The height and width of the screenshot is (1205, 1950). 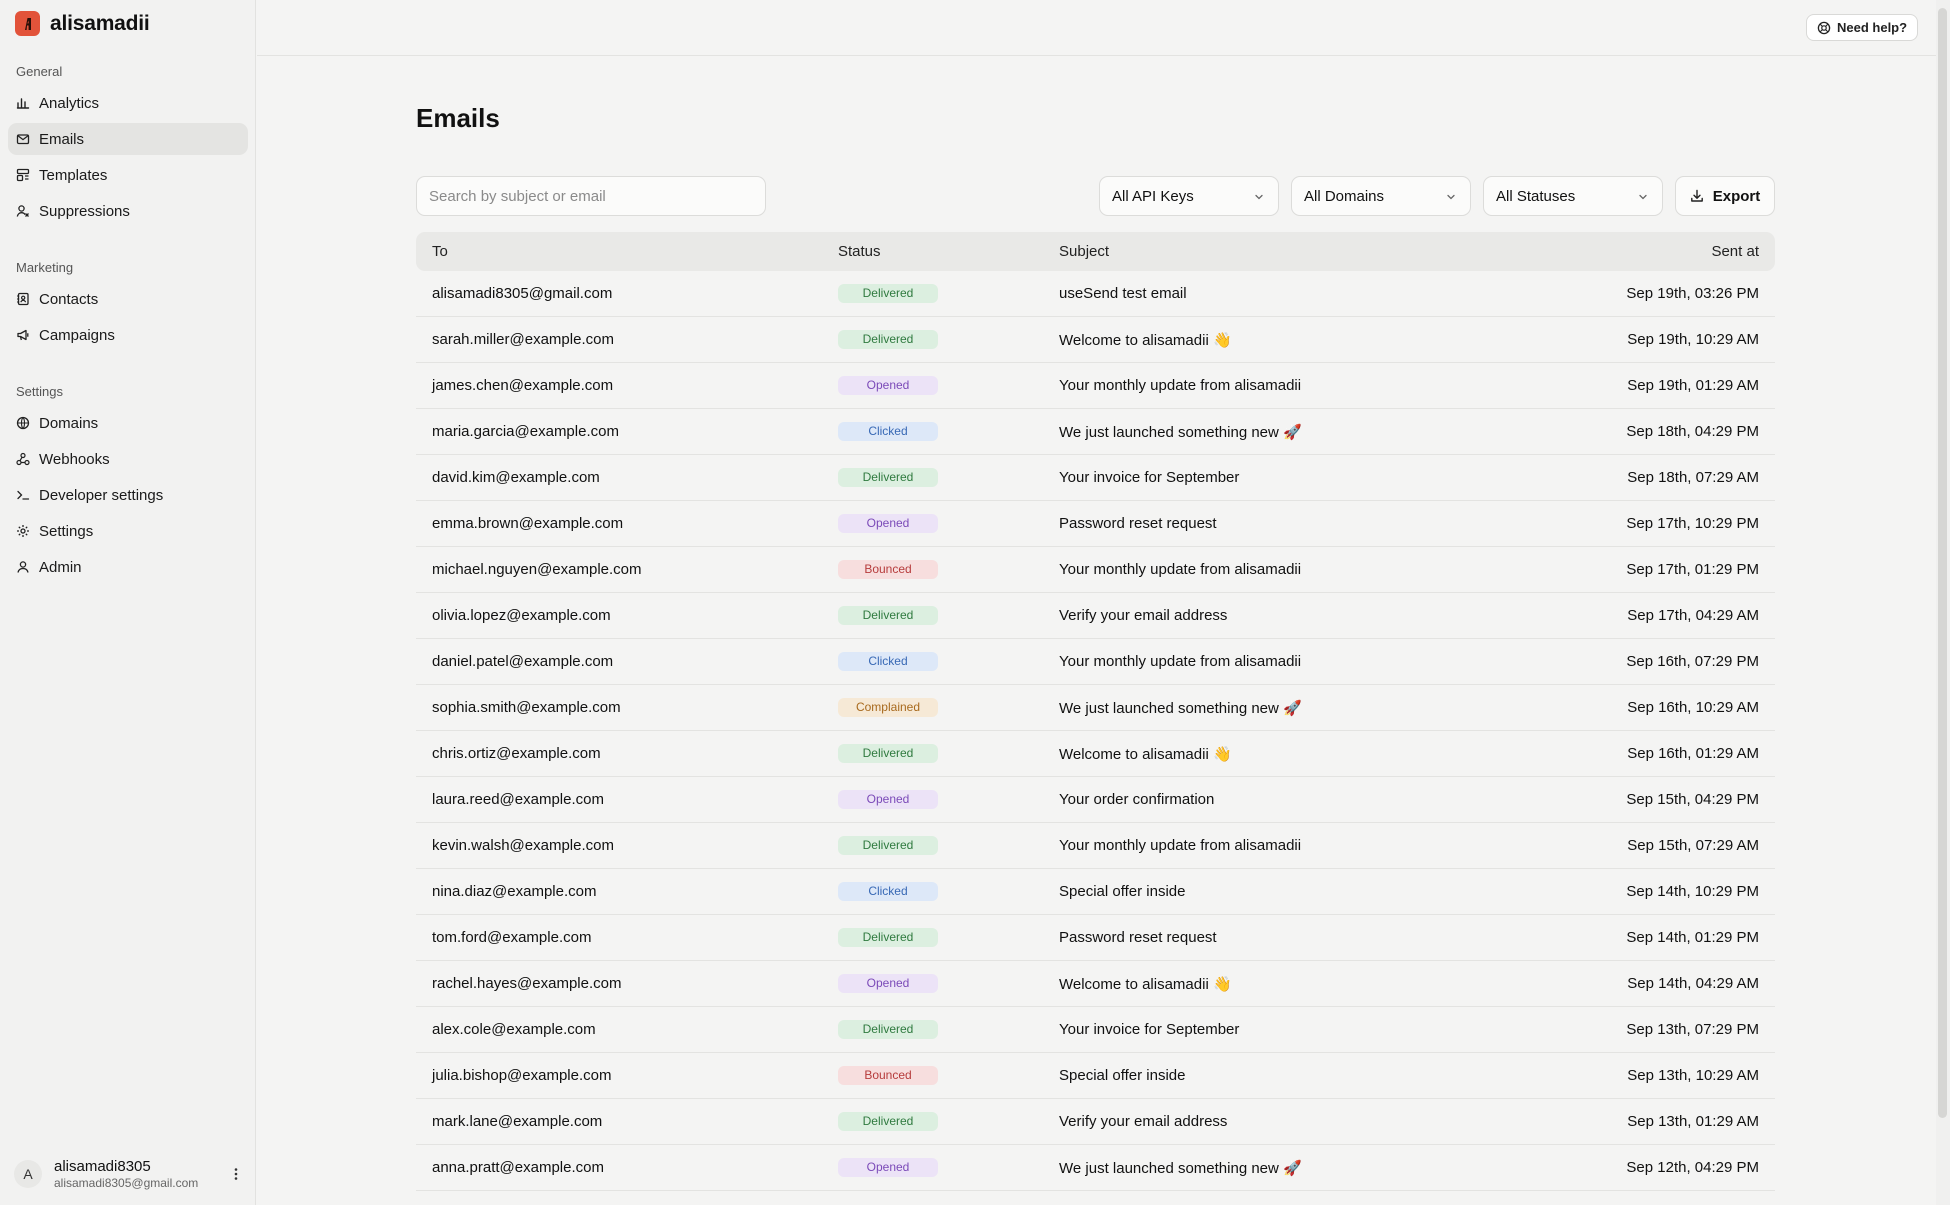 What do you see at coordinates (128, 175) in the screenshot?
I see `sidebar-item-templates: Templates` at bounding box center [128, 175].